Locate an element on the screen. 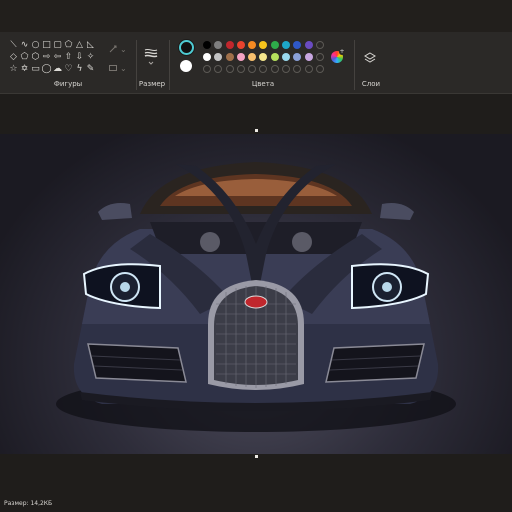 This screenshot has width=512, height=512. layers-group-label: Слои is located at coordinates (371, 84).